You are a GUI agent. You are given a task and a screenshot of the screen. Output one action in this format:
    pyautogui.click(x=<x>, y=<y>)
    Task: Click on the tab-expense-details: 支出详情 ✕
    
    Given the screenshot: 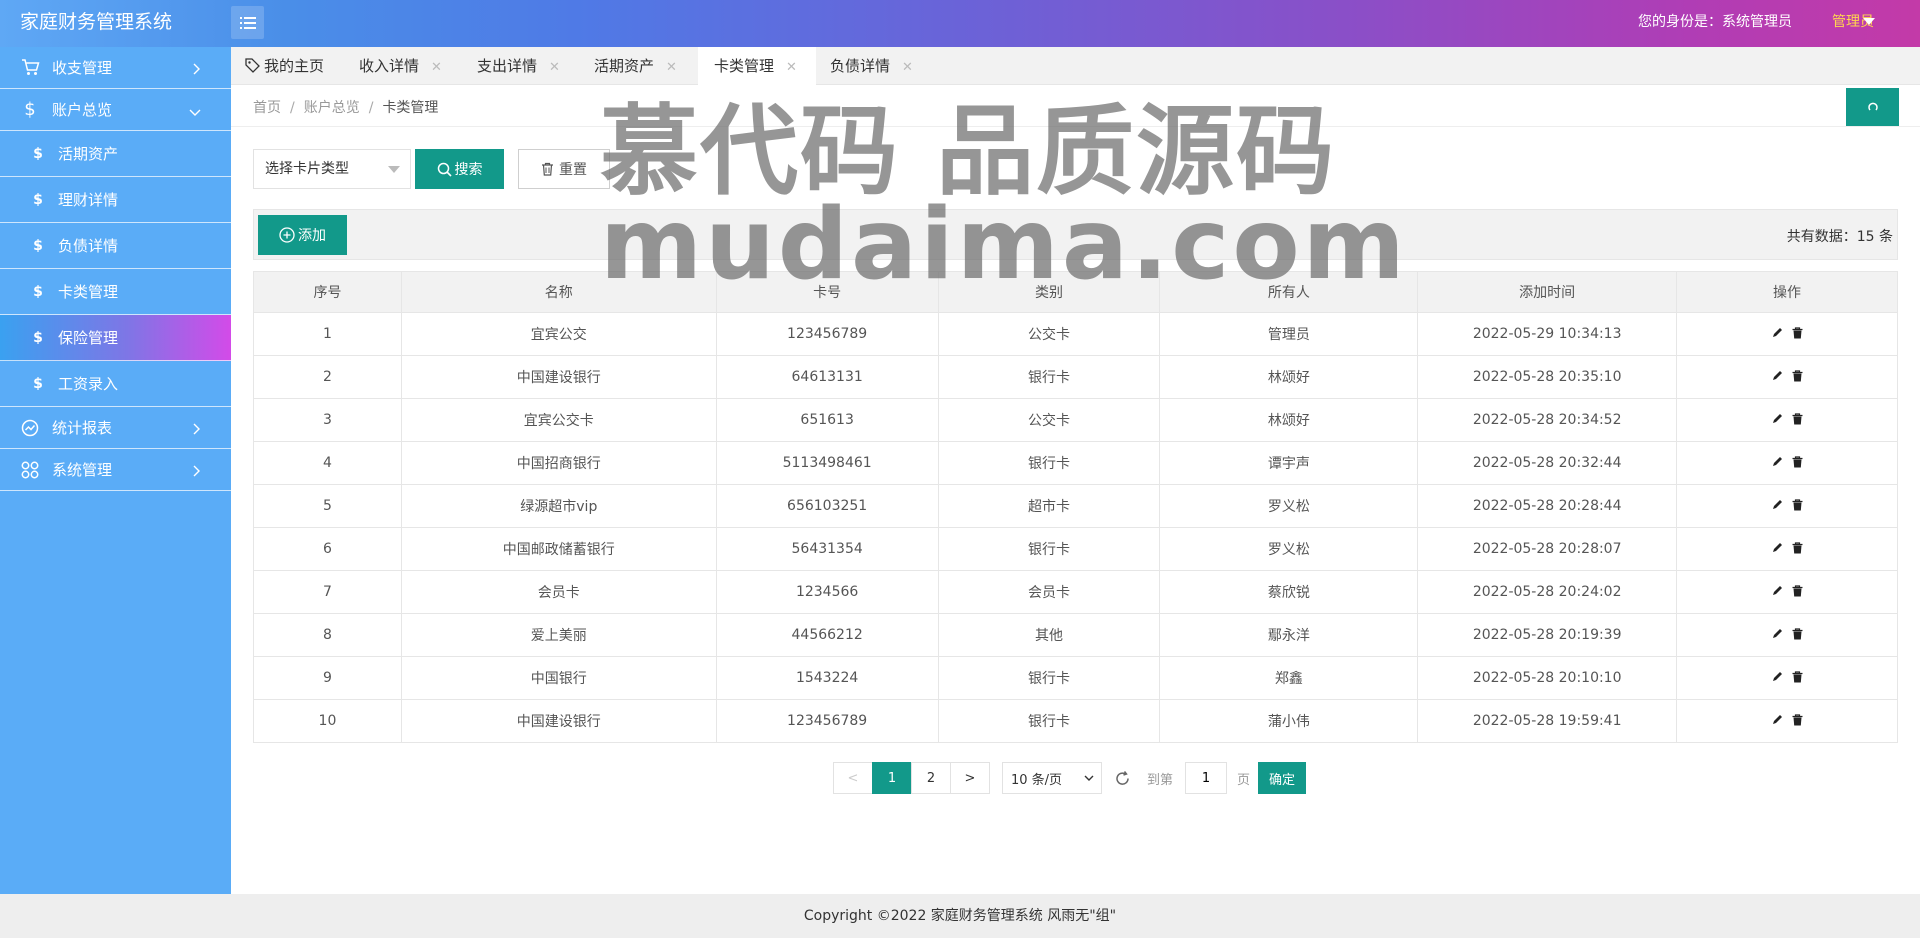 What is the action you would take?
    pyautogui.click(x=518, y=66)
    